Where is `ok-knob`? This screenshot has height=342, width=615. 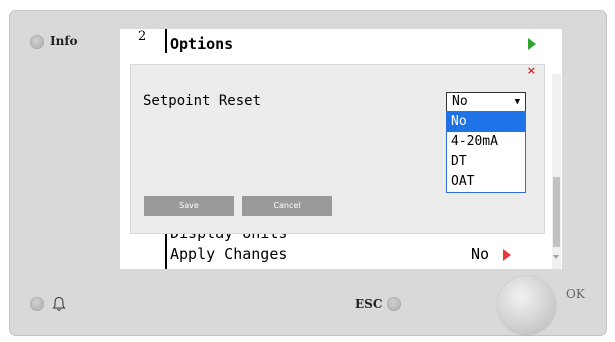 ok-knob is located at coordinates (526, 305).